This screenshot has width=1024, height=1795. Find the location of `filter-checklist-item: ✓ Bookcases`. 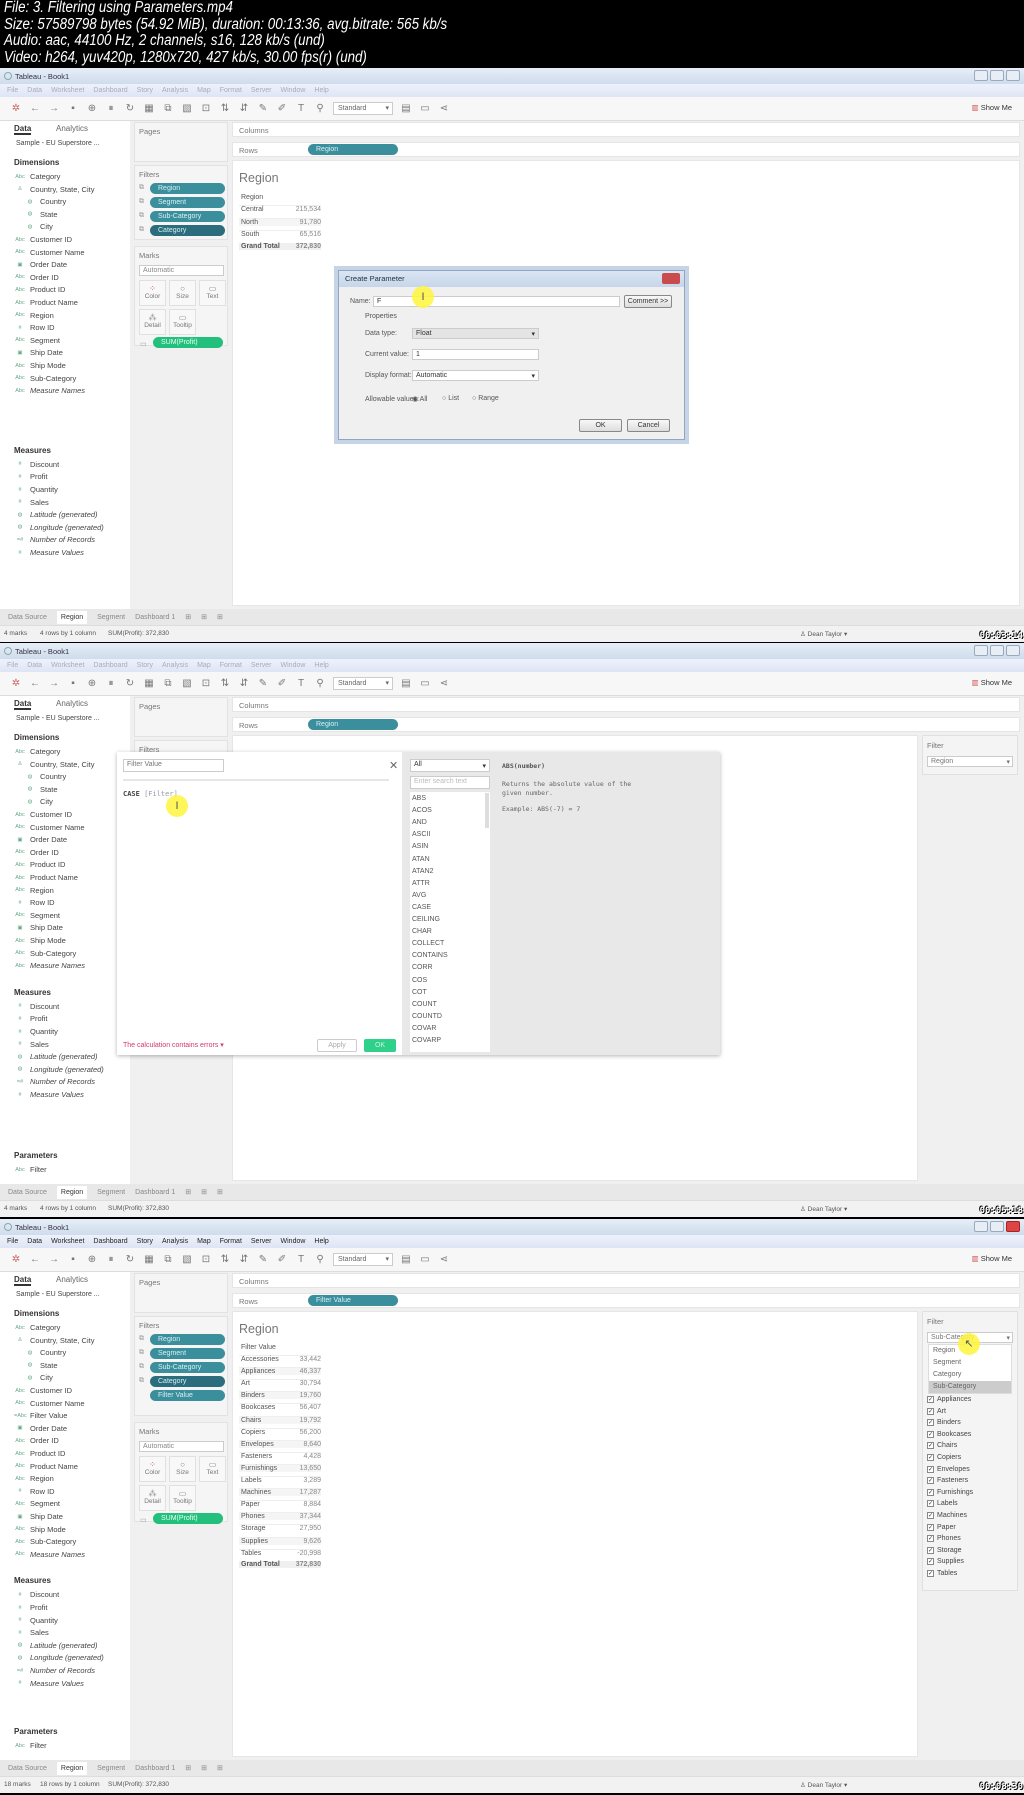

filter-checklist-item: ✓ Bookcases is located at coordinates (949, 1434).